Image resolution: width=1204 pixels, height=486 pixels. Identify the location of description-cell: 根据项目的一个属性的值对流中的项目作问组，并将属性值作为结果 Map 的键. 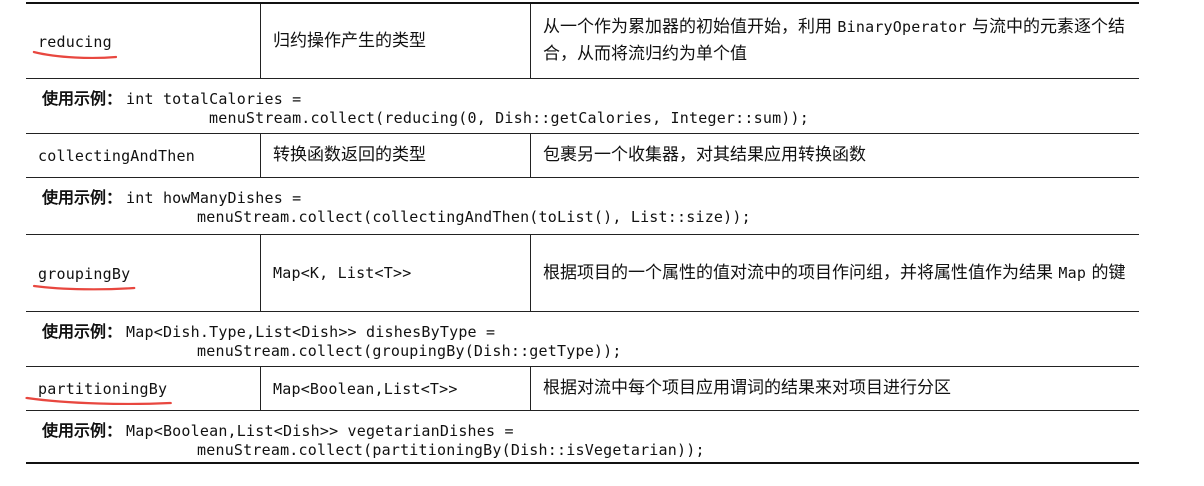
(835, 273).